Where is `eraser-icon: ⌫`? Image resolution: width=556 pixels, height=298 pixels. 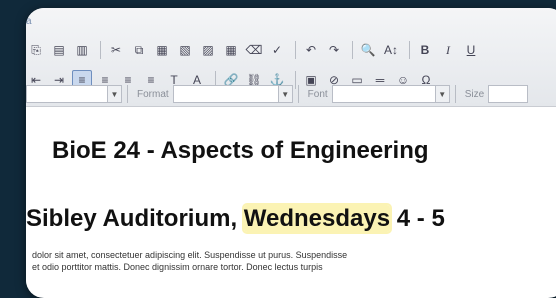 eraser-icon: ⌫ is located at coordinates (254, 50).